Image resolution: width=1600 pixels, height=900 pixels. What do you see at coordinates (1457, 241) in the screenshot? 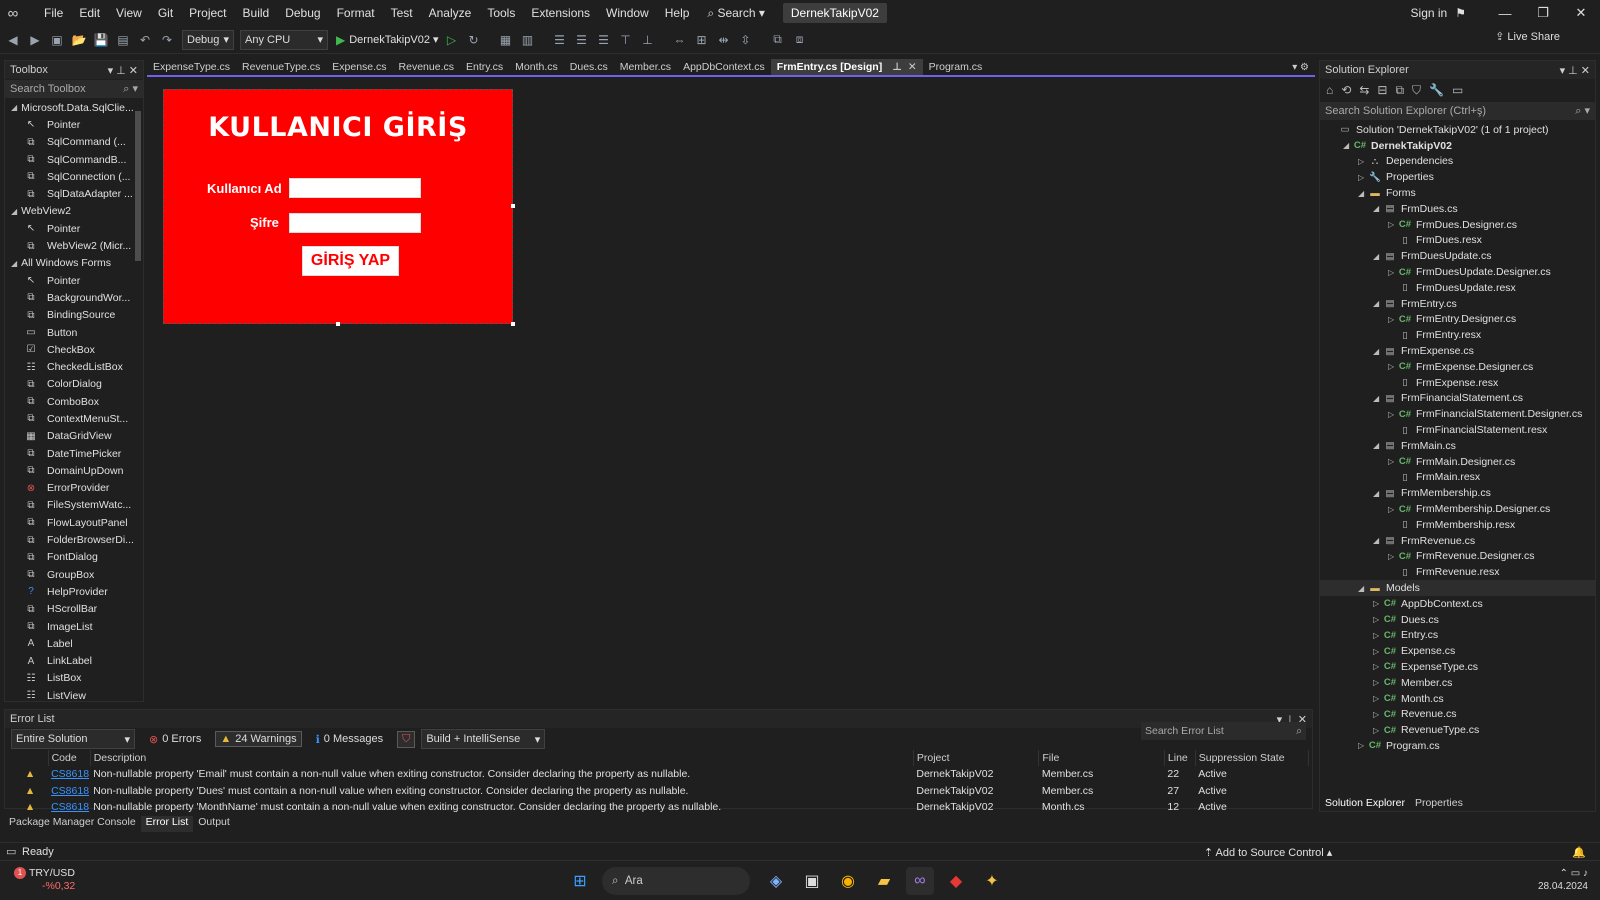
I see `solution-tree-node: ▯ FrmDues.resx` at bounding box center [1457, 241].